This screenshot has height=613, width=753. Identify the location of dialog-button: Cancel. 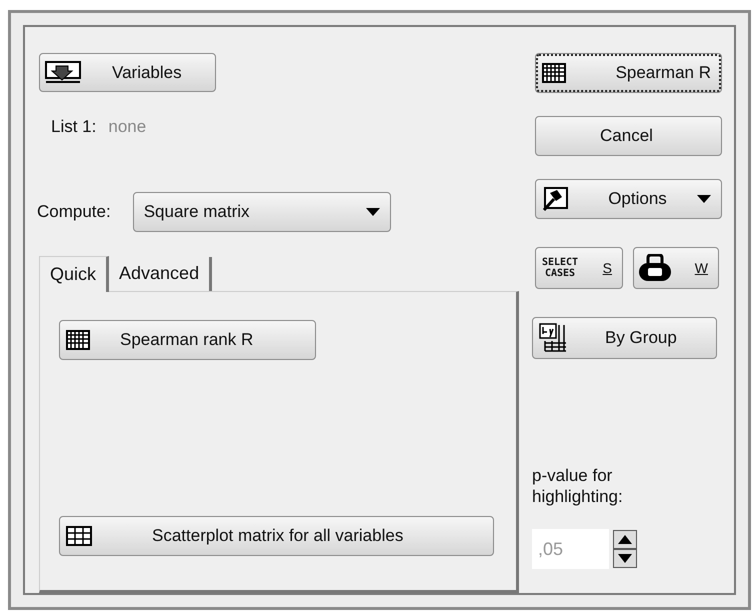
(628, 136).